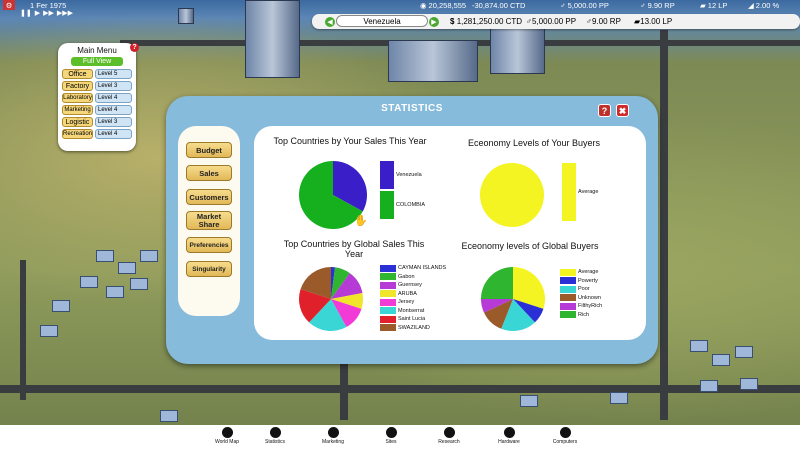  I want to click on truck-icon: ▰, so click(703, 5).